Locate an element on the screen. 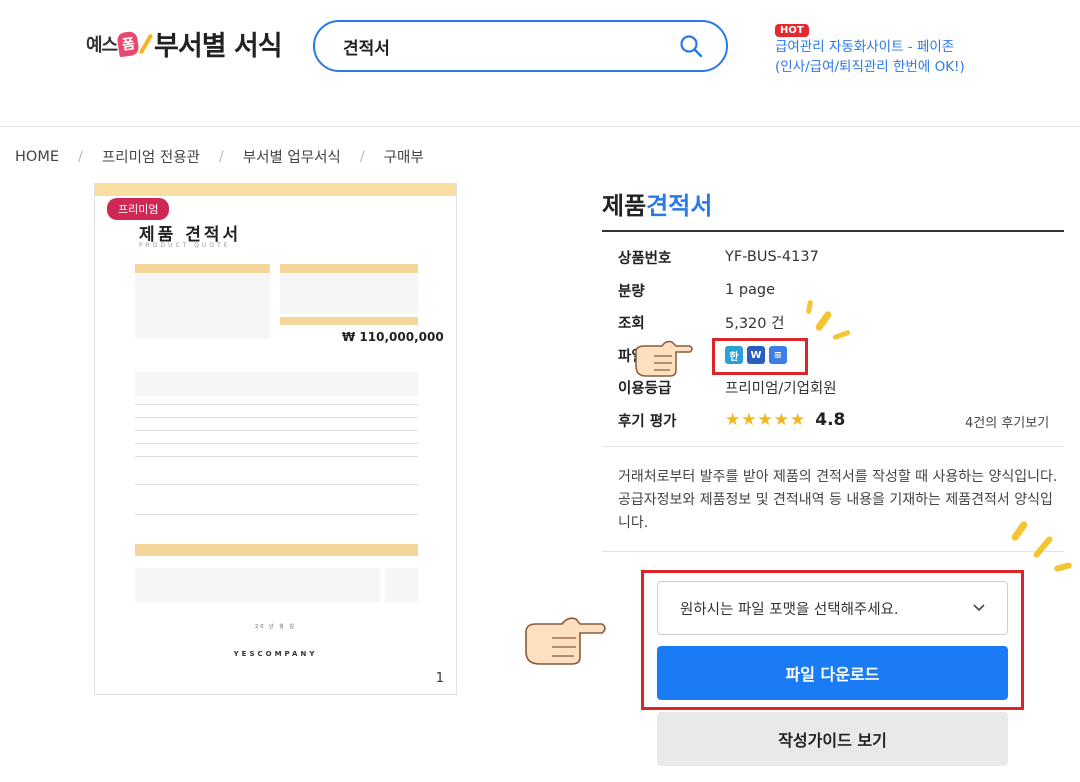  product-info-table is located at coordinates (349, 294).